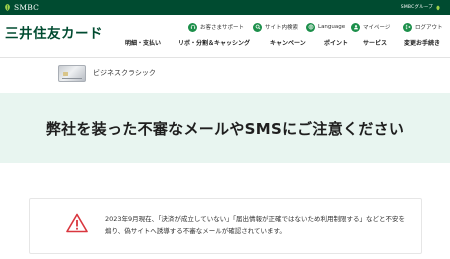 The height and width of the screenshot is (259, 450). I want to click on smbc-logo: SMBC, so click(21, 7).